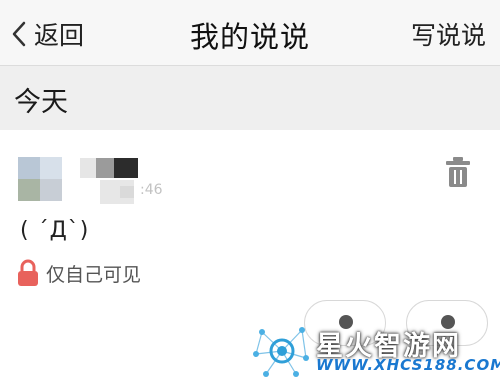 The height and width of the screenshot is (379, 500). Describe the element at coordinates (408, 365) in the screenshot. I see `watermark-url: WWW.XHCS188.COM` at that location.